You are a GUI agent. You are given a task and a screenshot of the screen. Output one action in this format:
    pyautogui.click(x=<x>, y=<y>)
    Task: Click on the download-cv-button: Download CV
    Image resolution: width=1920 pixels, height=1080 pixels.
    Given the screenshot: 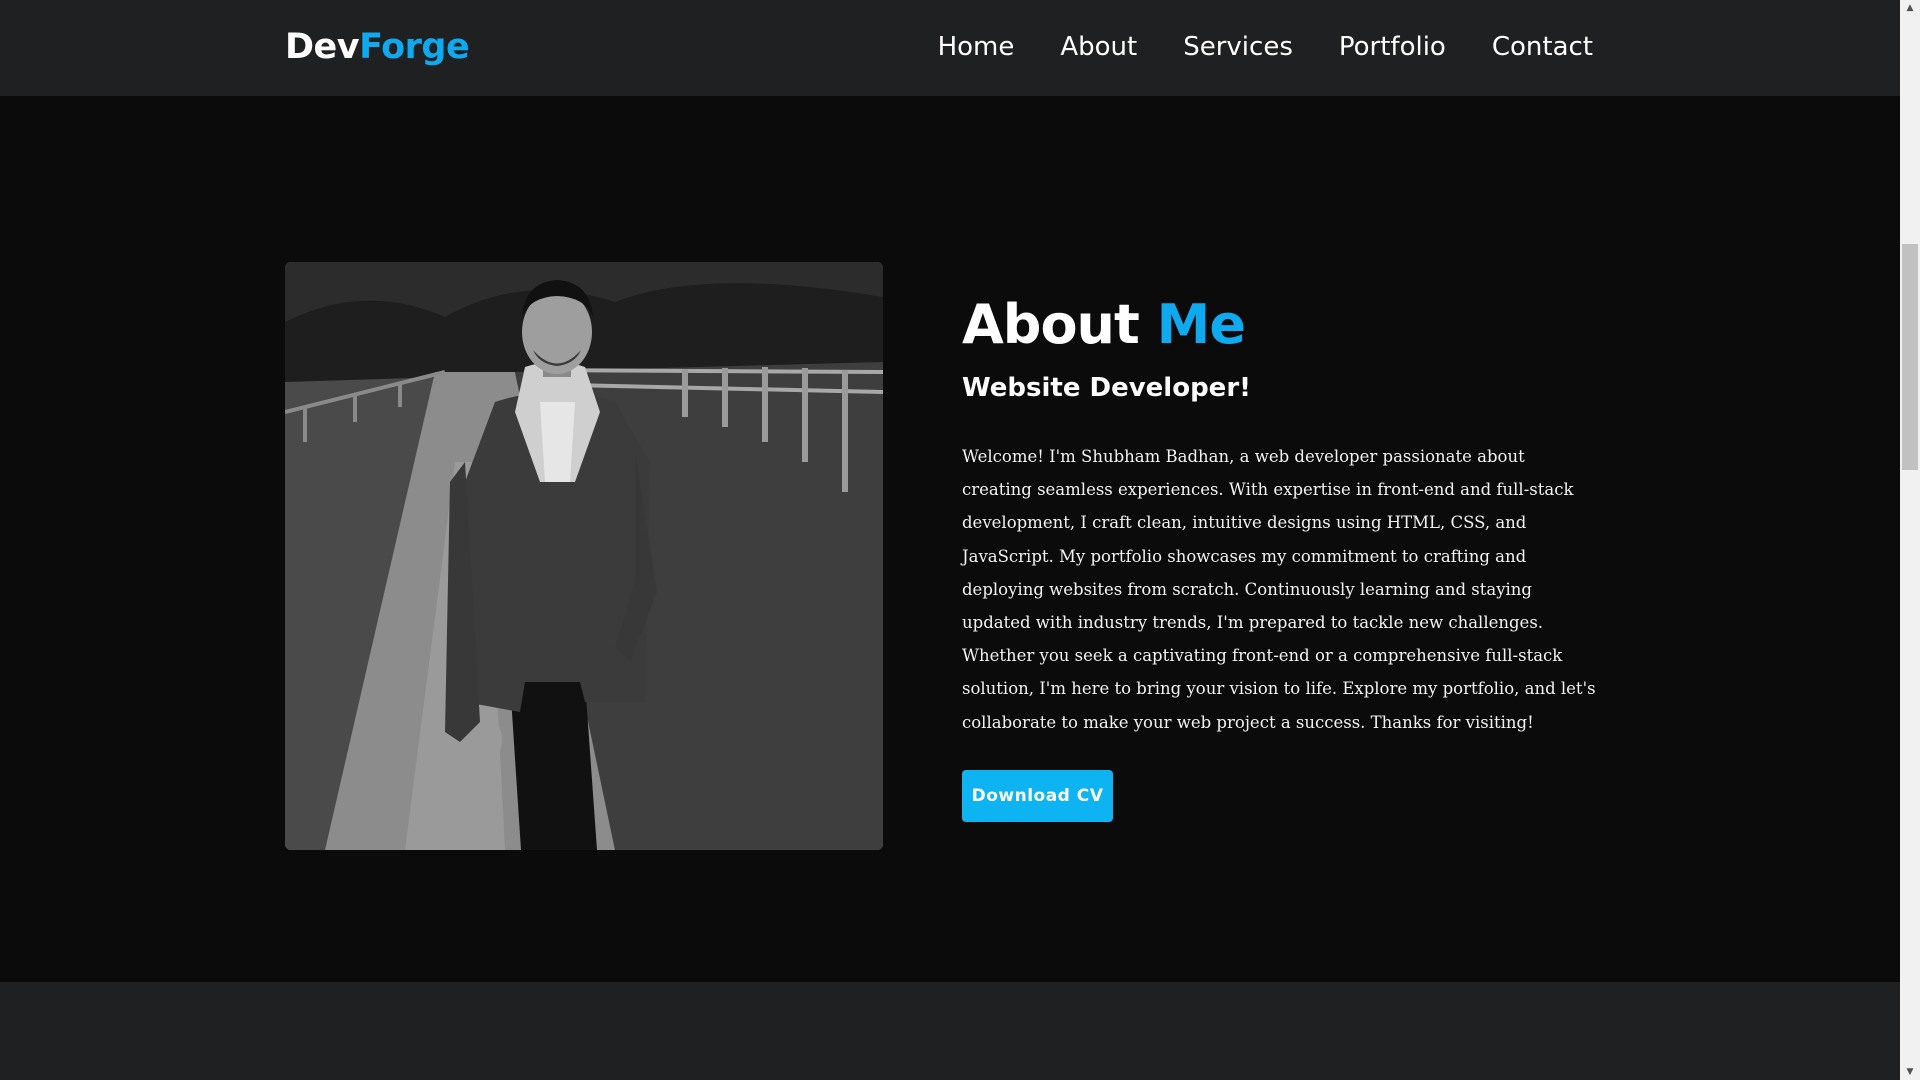 What is the action you would take?
    pyautogui.click(x=1037, y=796)
    